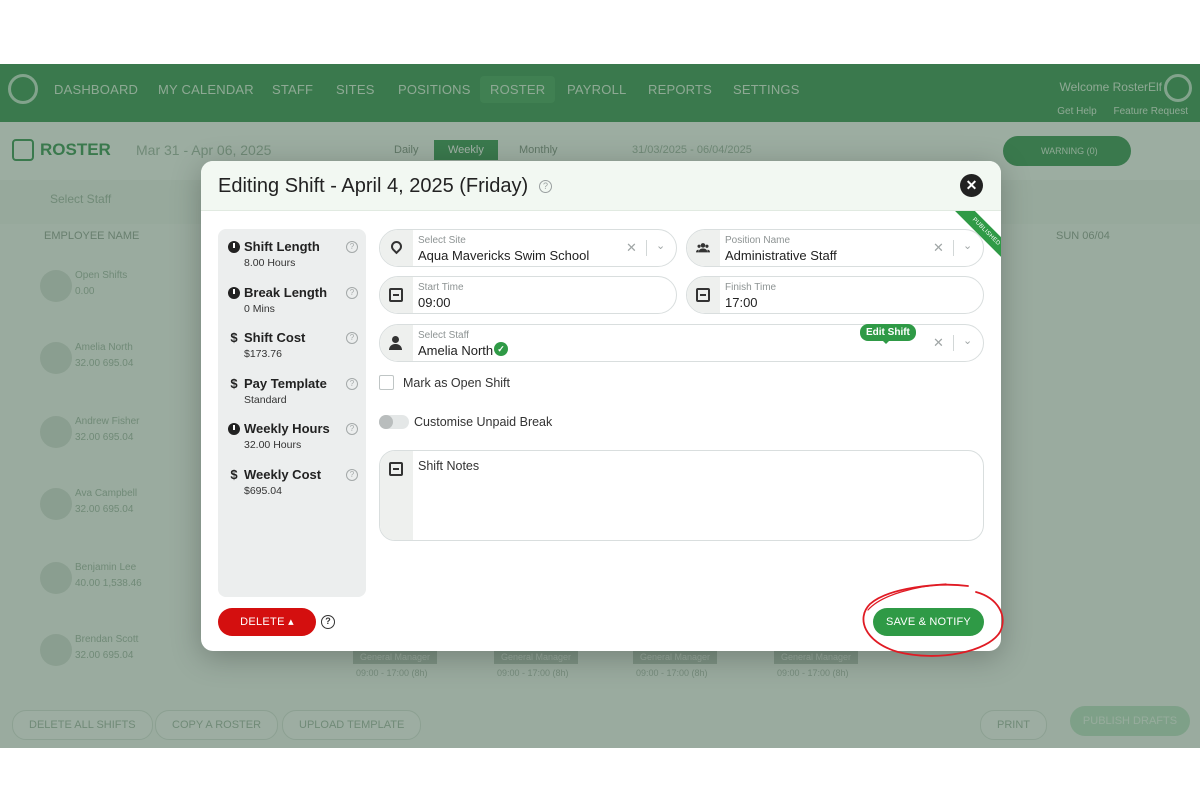  What do you see at coordinates (286, 292) in the screenshot?
I see `summary-label: Break Length` at bounding box center [286, 292].